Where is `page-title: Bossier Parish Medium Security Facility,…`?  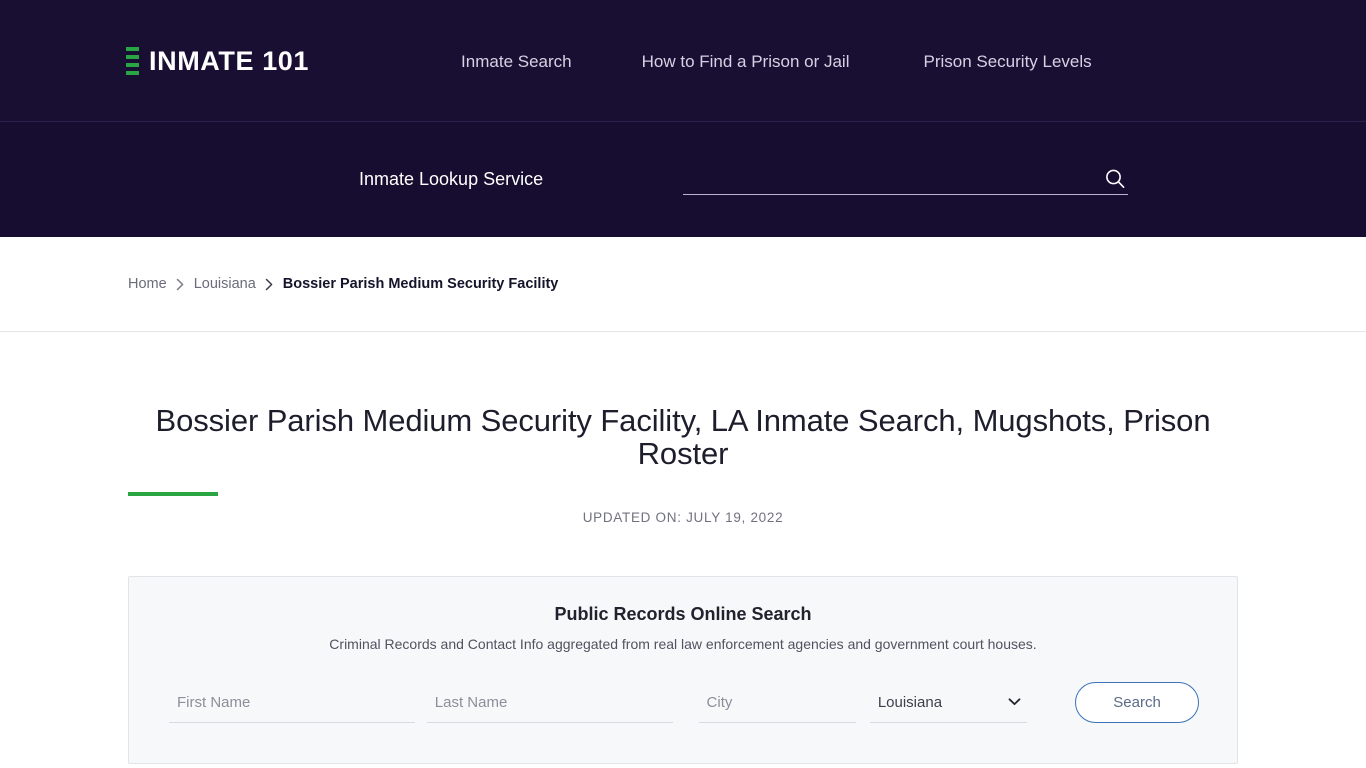
page-title: Bossier Parish Medium Security Facility,… is located at coordinates (683, 437).